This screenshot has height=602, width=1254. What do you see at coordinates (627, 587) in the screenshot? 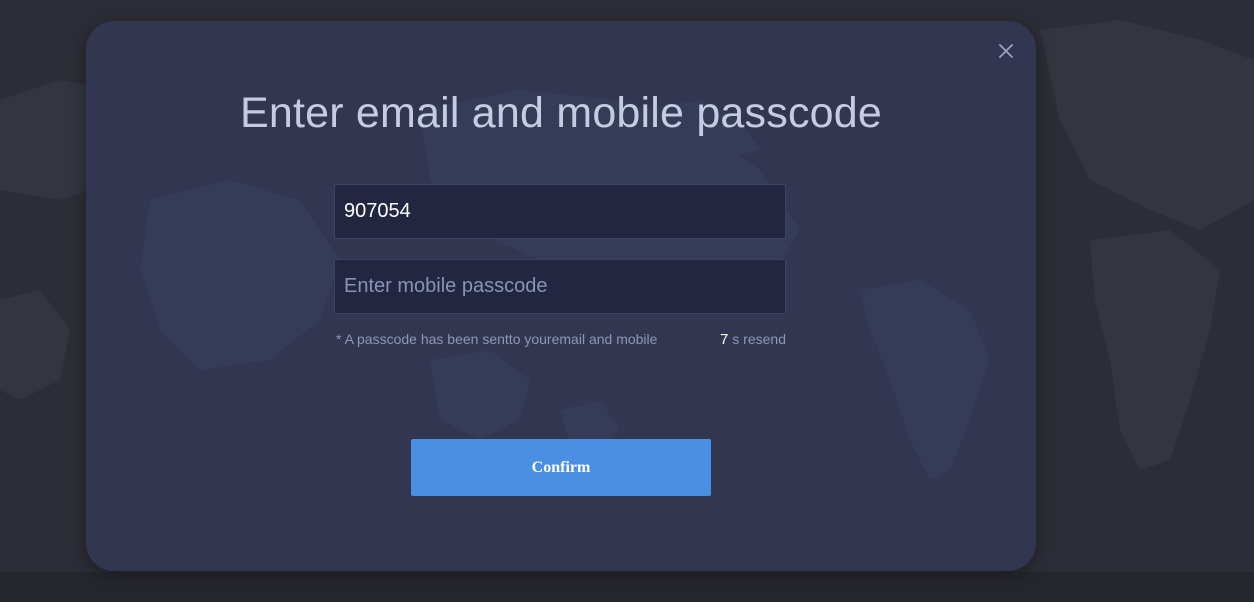
I see `bottom-strip` at bounding box center [627, 587].